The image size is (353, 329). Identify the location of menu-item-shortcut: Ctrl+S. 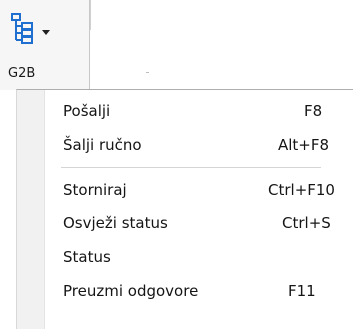
(306, 223).